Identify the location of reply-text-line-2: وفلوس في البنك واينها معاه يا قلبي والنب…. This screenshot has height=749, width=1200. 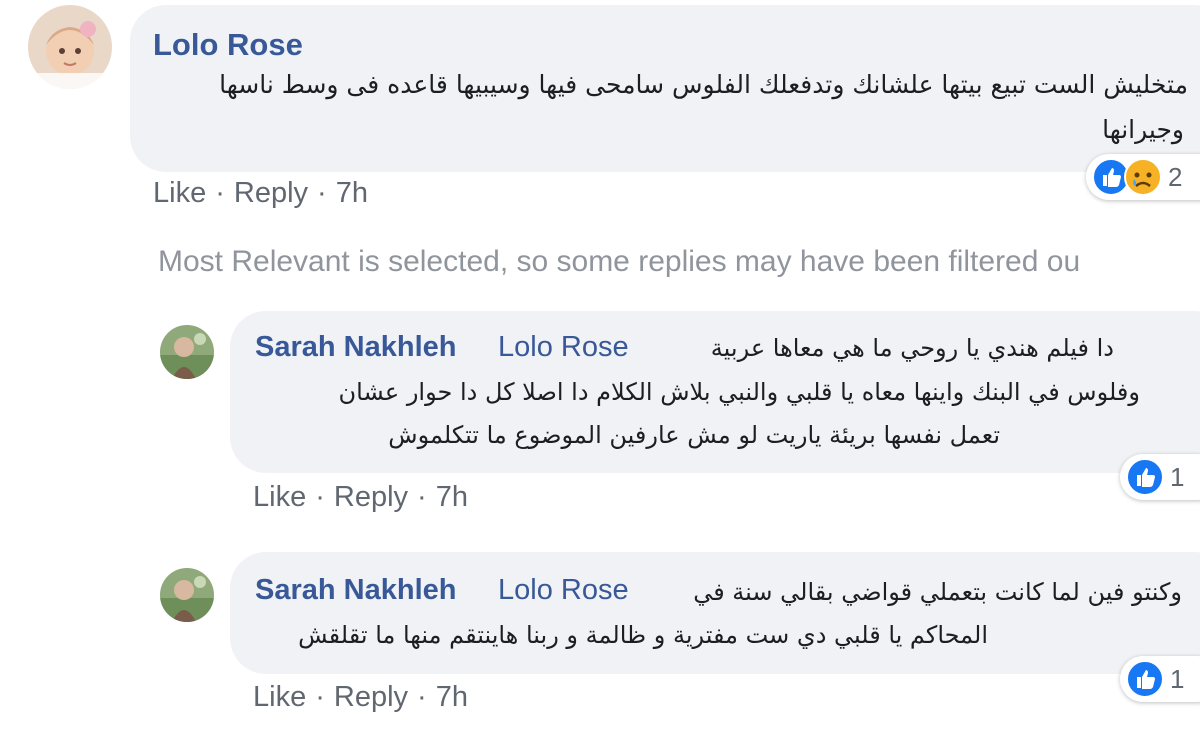
(739, 392).